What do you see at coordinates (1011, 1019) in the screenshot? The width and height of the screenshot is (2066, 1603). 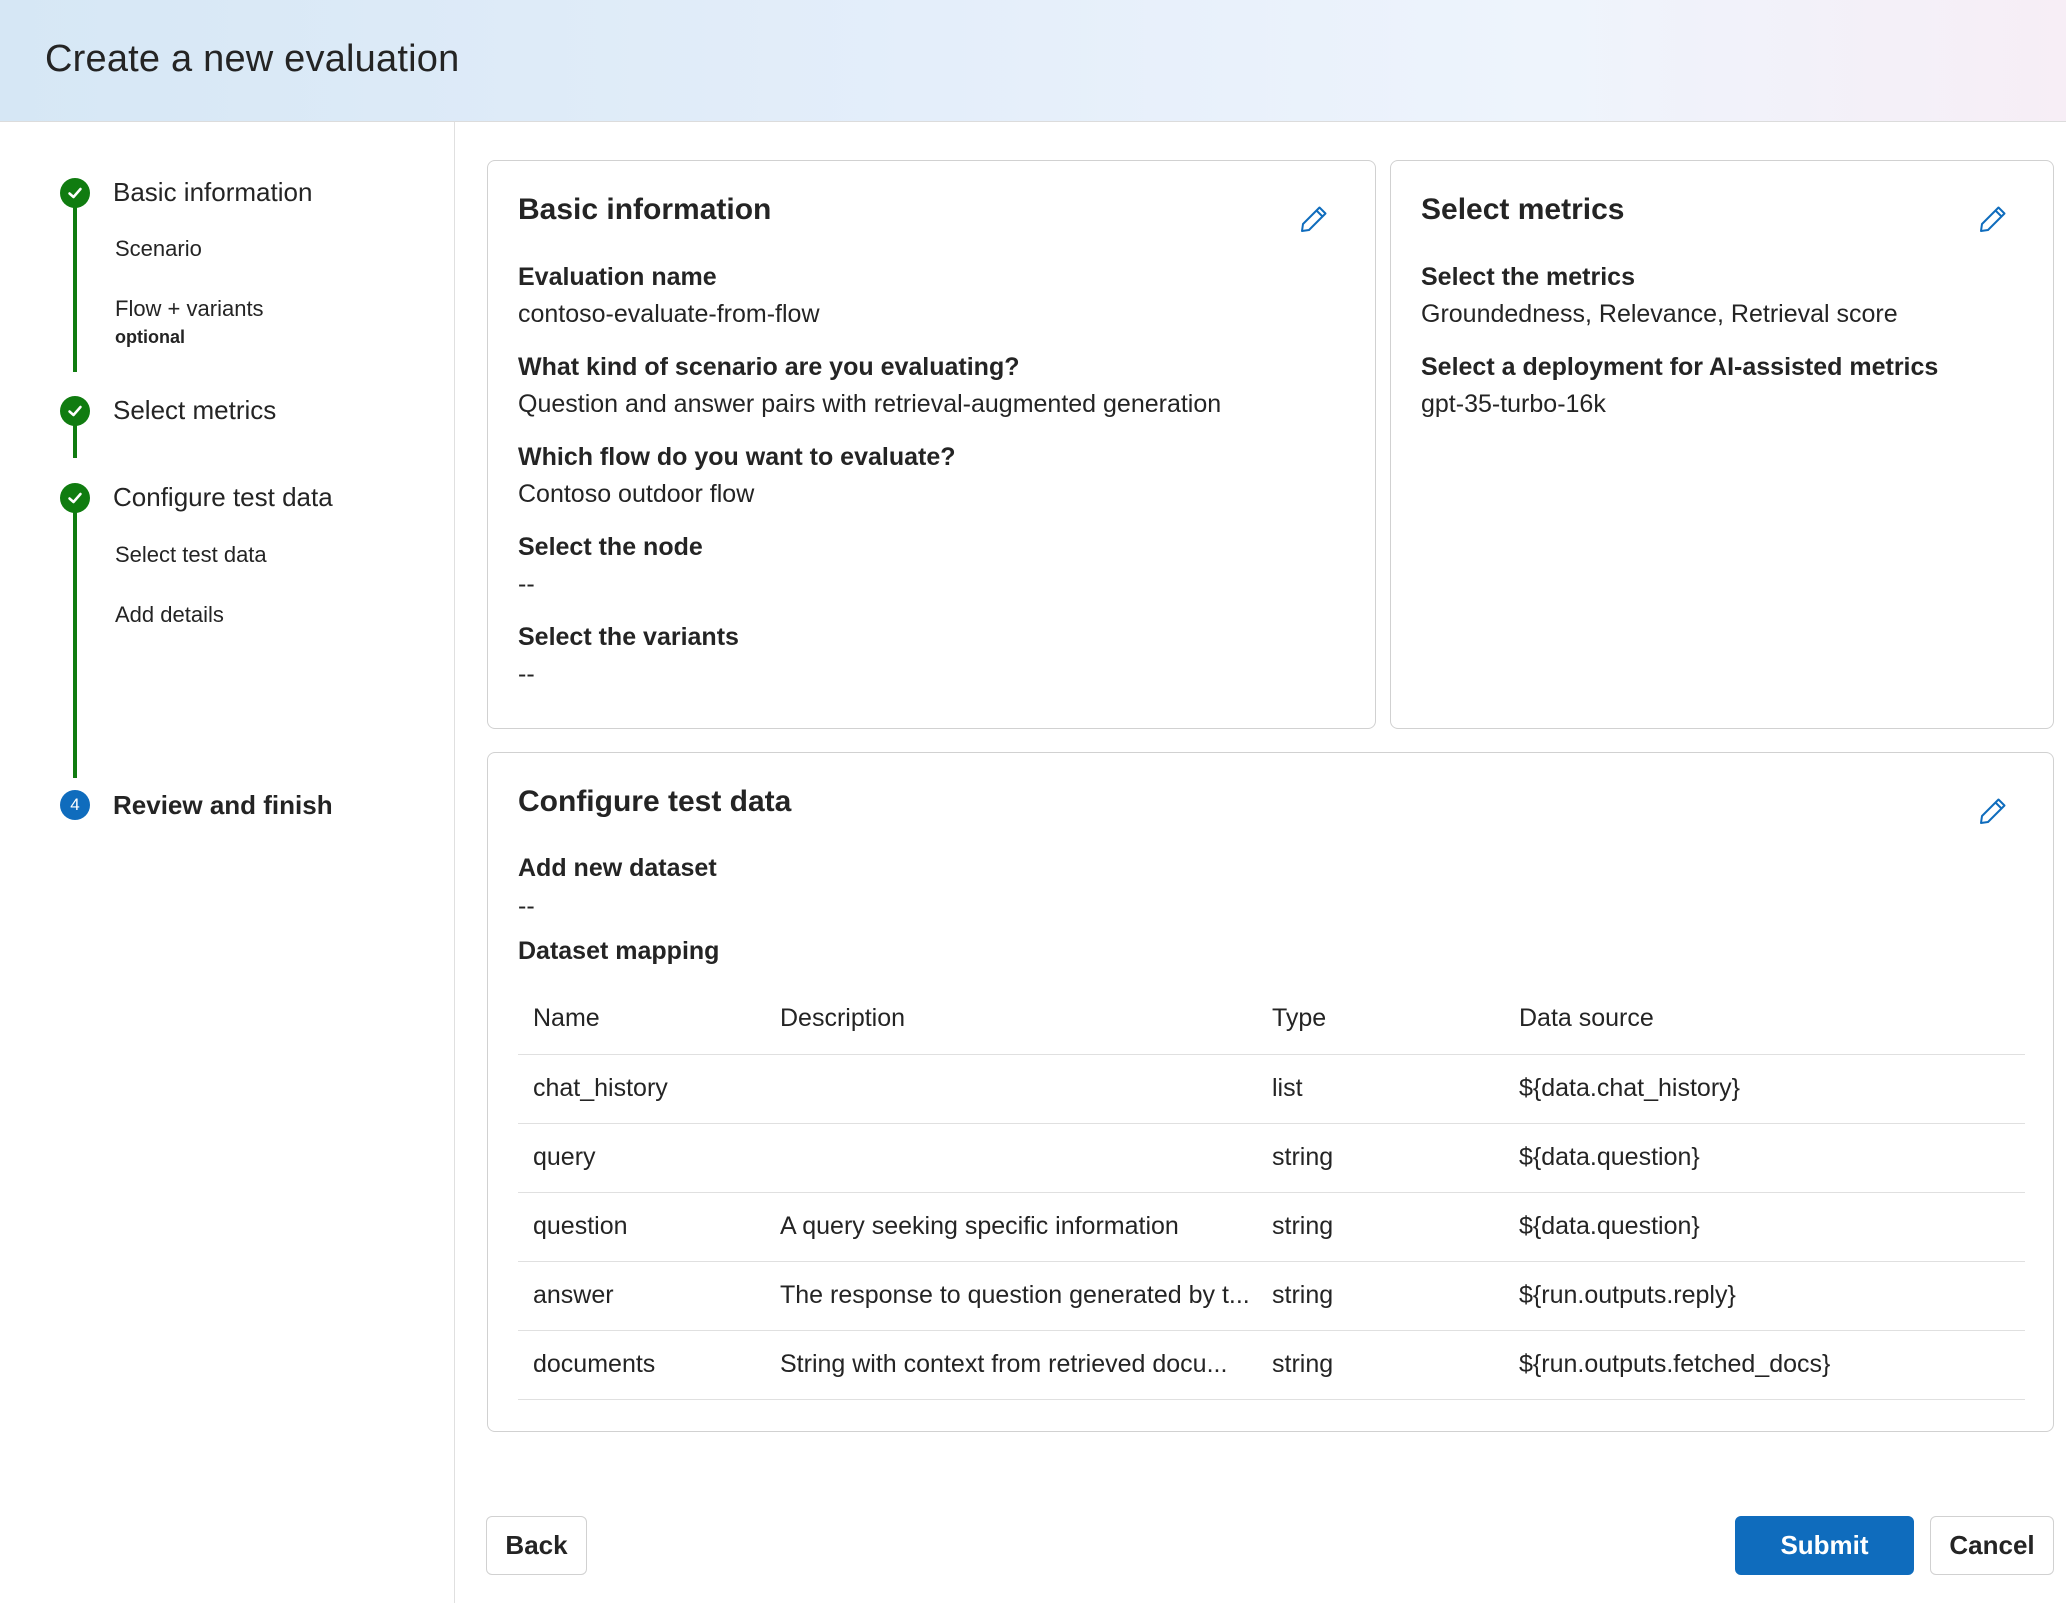 I see `column-header-description: Description` at bounding box center [1011, 1019].